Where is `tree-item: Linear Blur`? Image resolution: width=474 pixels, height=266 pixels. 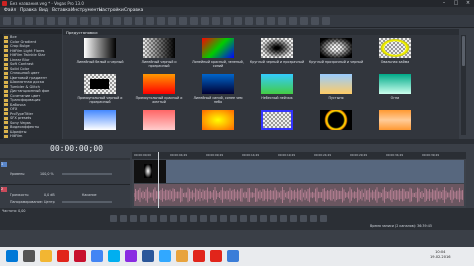 tree-item: Linear Blur is located at coordinates (17, 60).